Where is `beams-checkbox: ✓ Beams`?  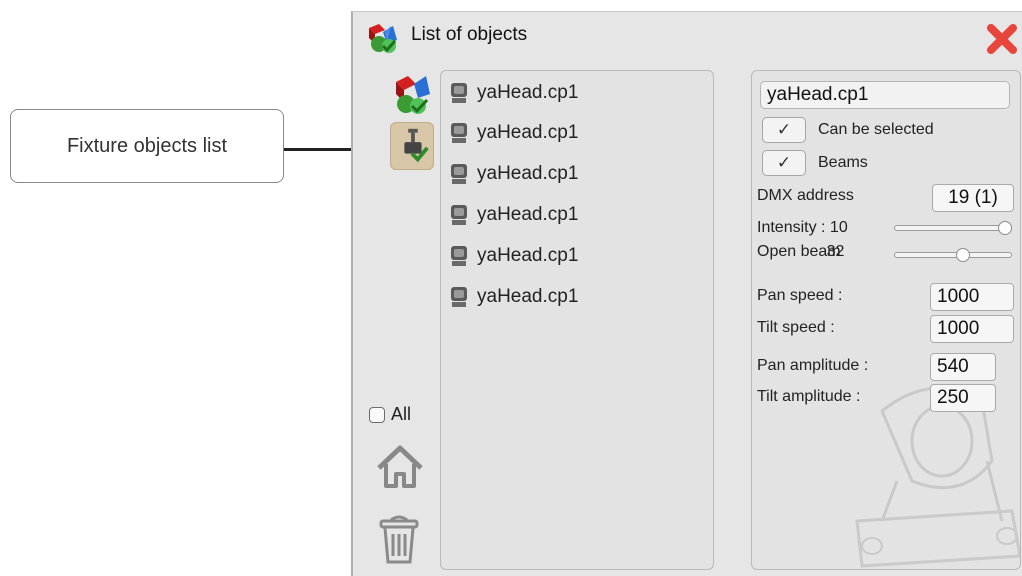
beams-checkbox: ✓ Beams is located at coordinates (815, 163).